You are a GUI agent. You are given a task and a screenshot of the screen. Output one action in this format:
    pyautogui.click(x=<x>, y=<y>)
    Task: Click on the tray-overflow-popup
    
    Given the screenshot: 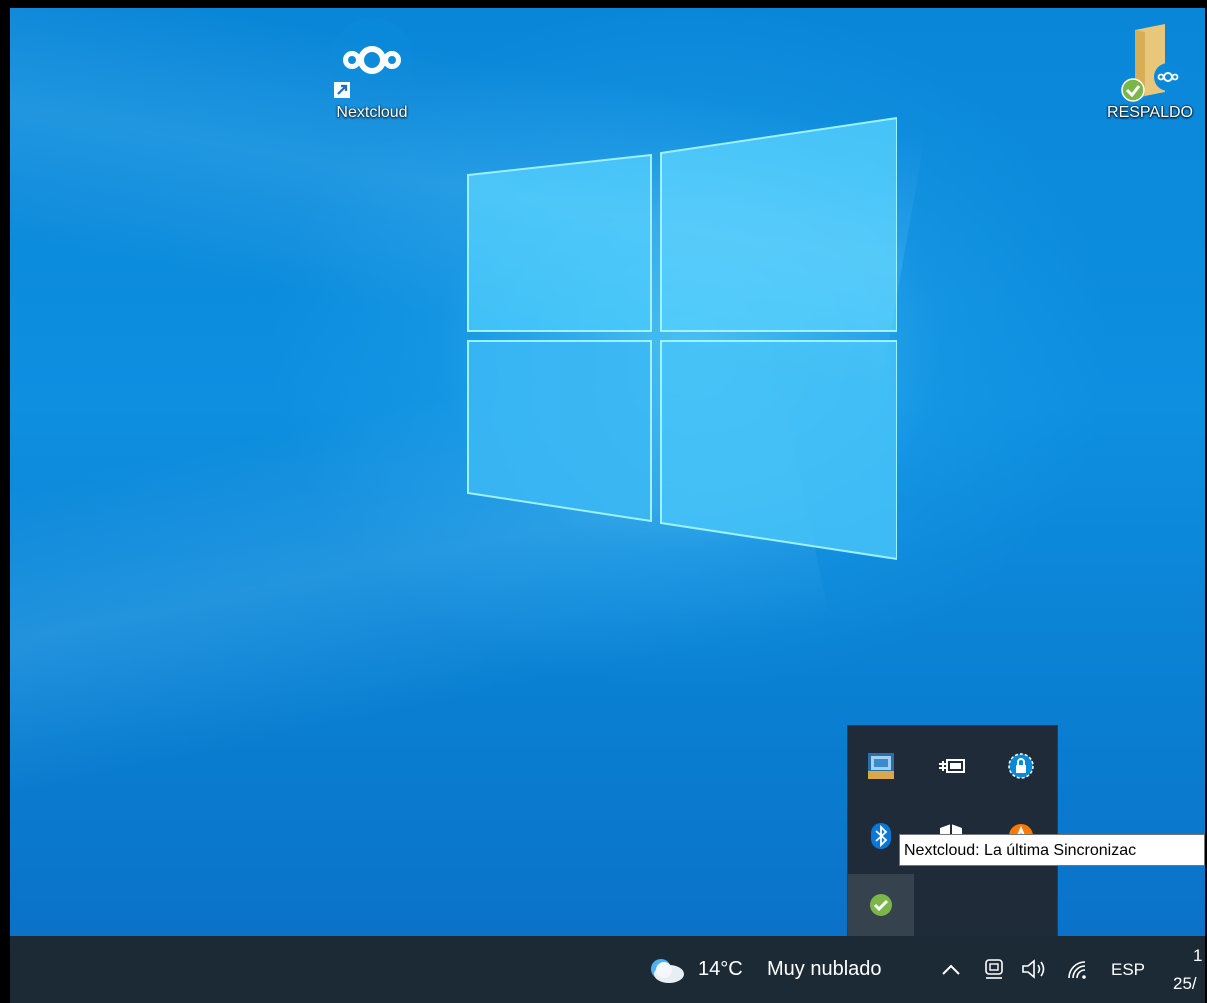 What is the action you would take?
    pyautogui.click(x=952, y=831)
    